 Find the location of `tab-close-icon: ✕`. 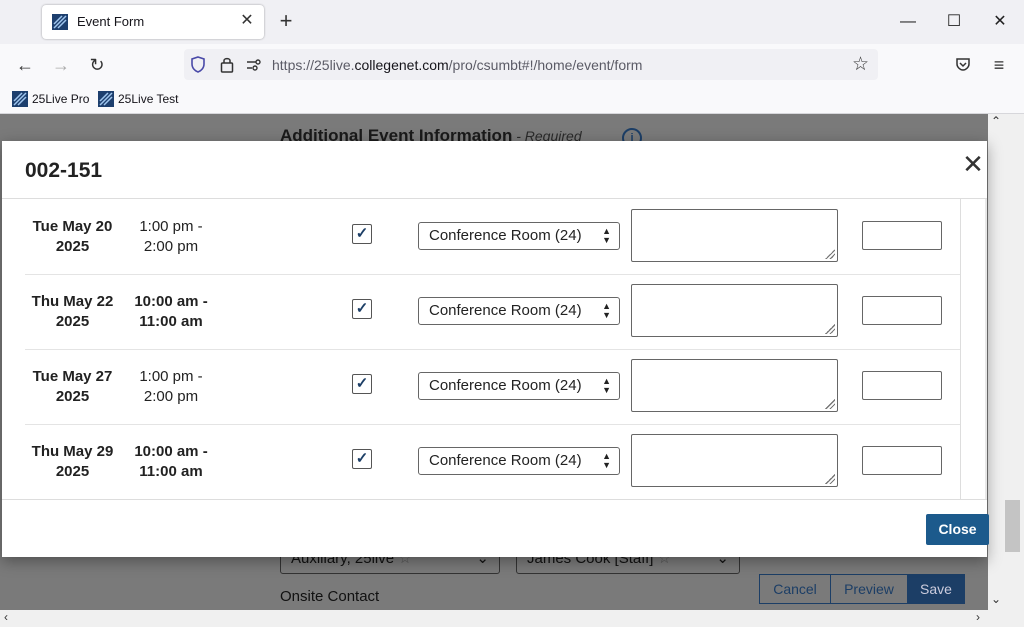

tab-close-icon: ✕ is located at coordinates (247, 21).